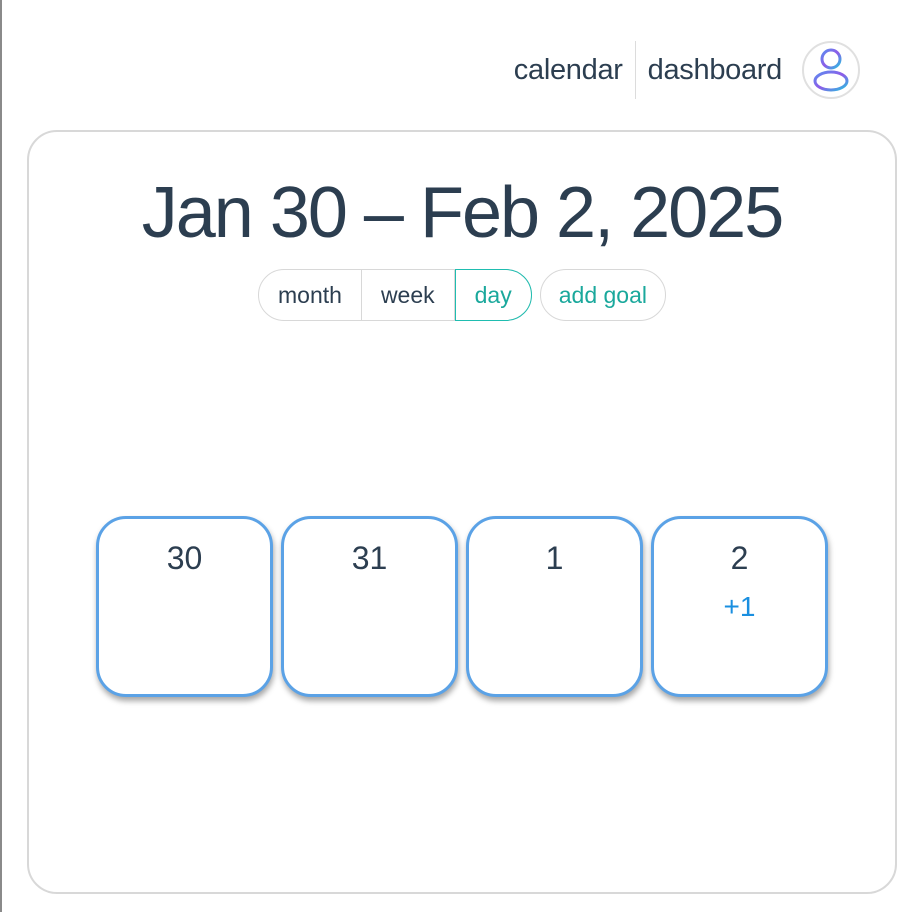 The image size is (922, 912). What do you see at coordinates (310, 295) in the screenshot?
I see `view-month-button: month` at bounding box center [310, 295].